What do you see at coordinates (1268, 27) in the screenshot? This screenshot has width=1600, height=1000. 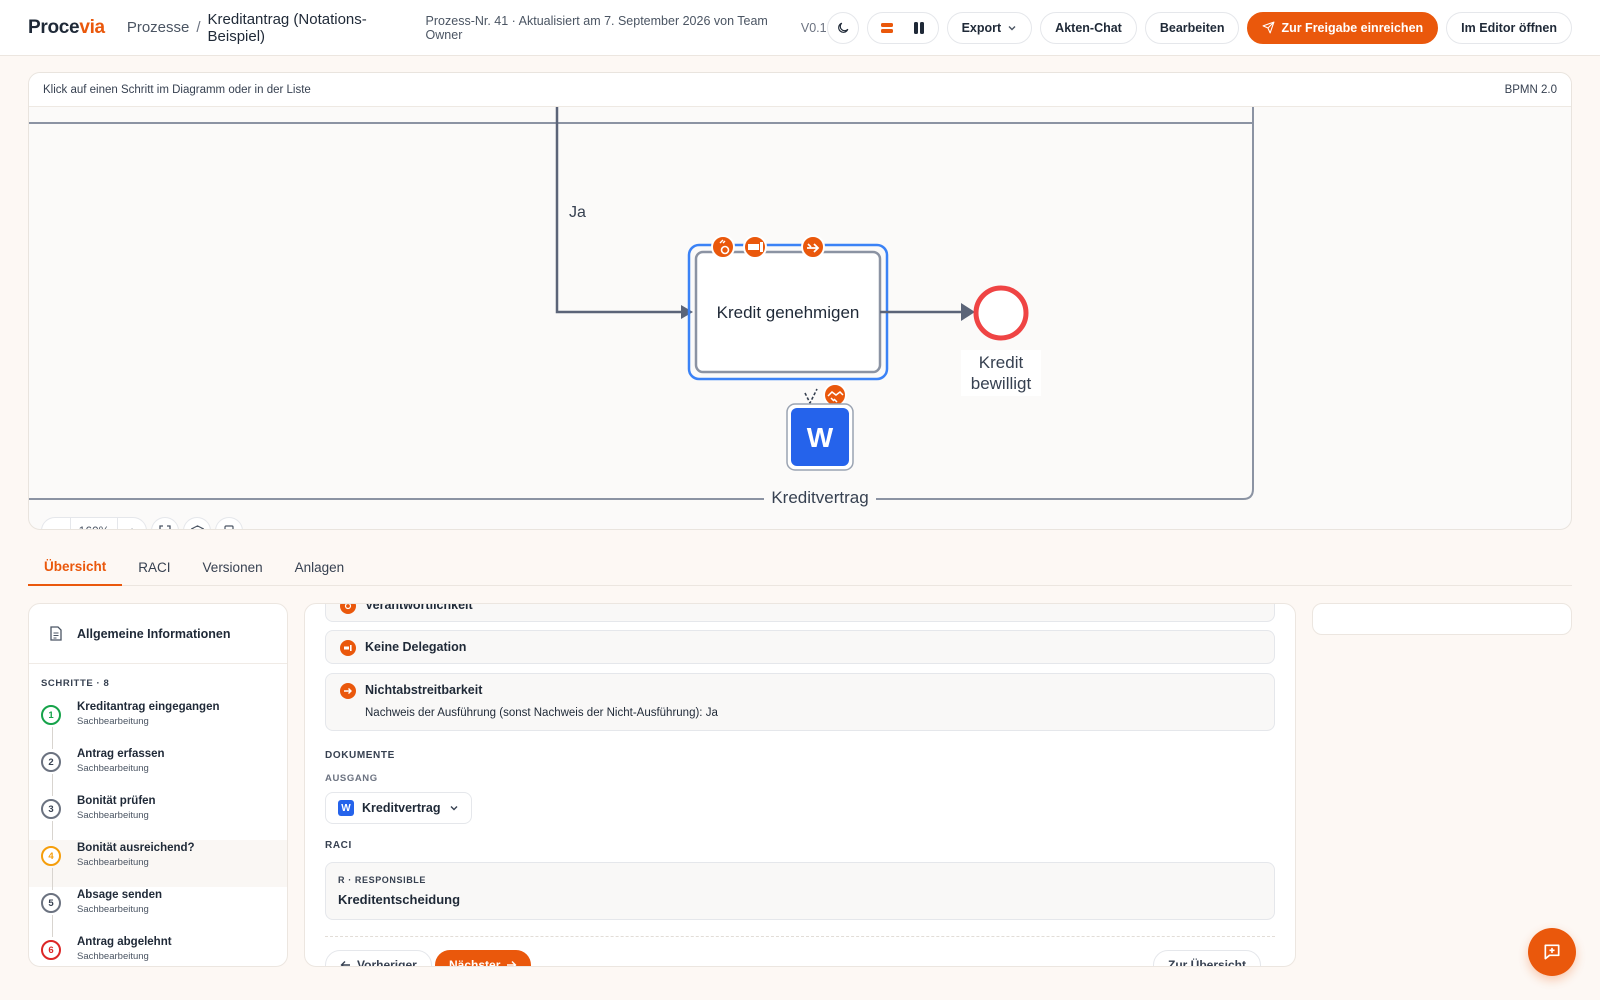 I see `send-icon` at bounding box center [1268, 27].